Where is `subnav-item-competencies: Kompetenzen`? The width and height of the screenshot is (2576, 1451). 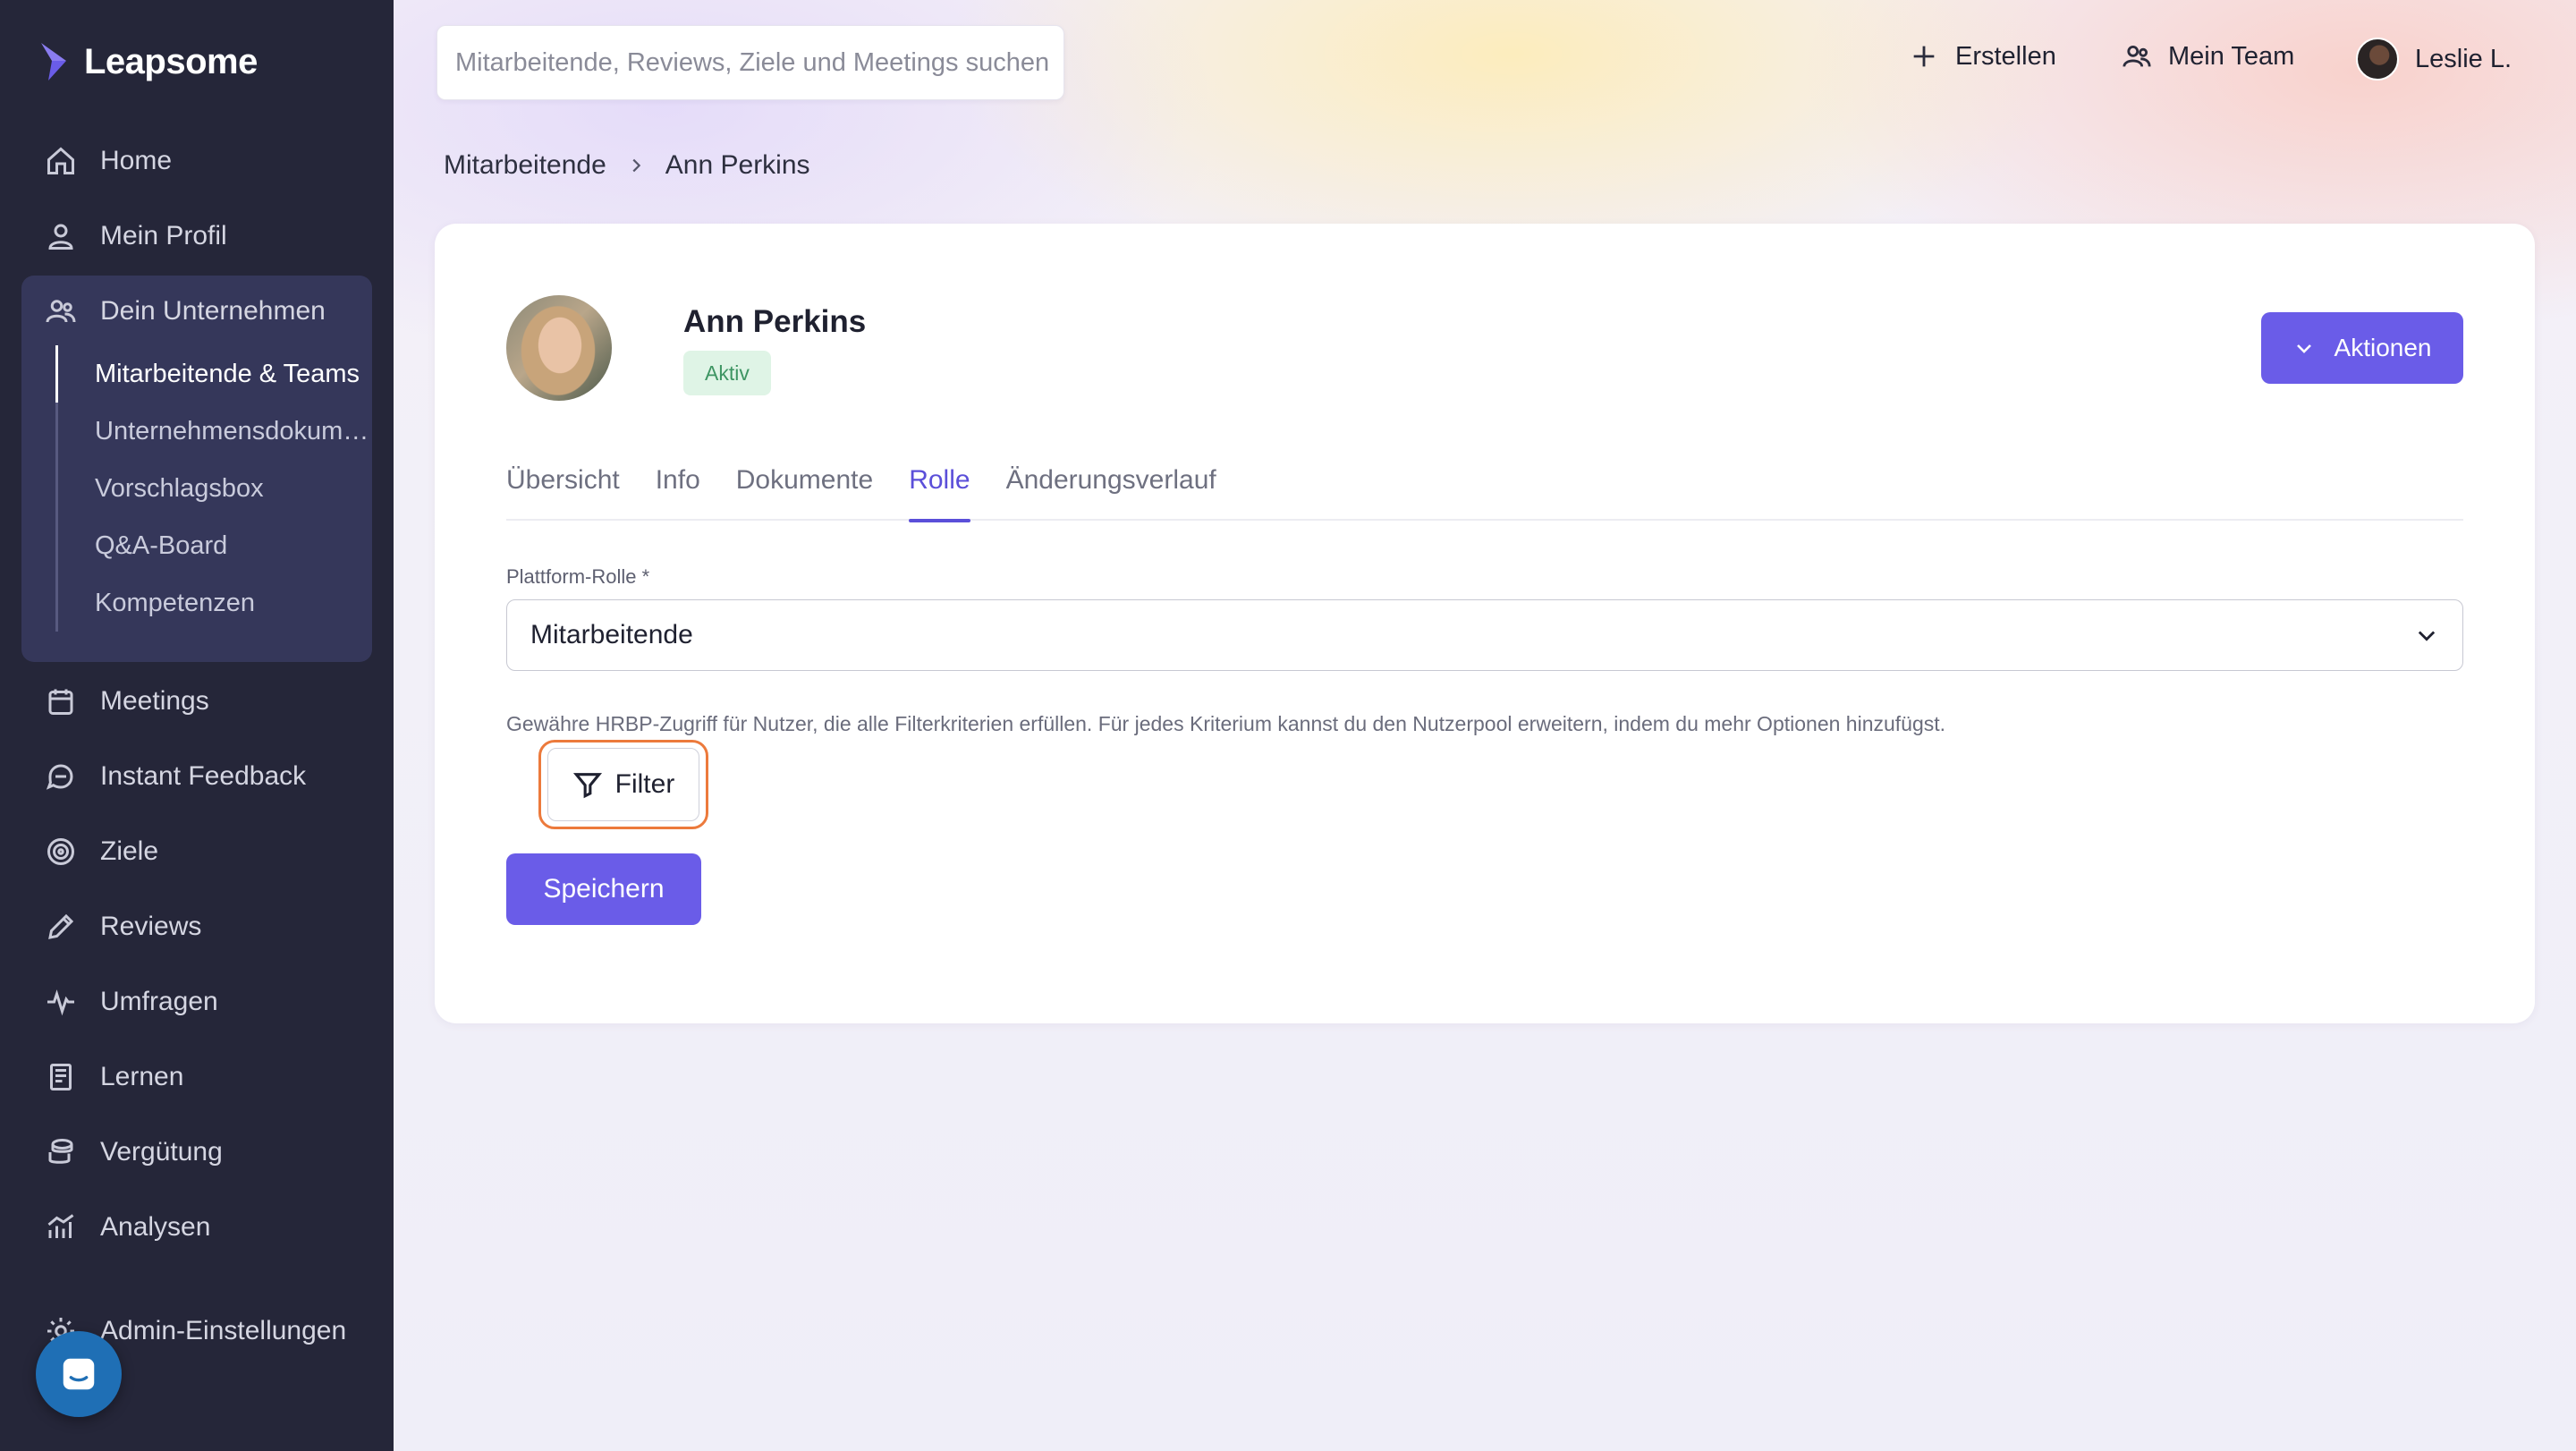
subnav-item-competencies: Kompetenzen is located at coordinates (233, 603).